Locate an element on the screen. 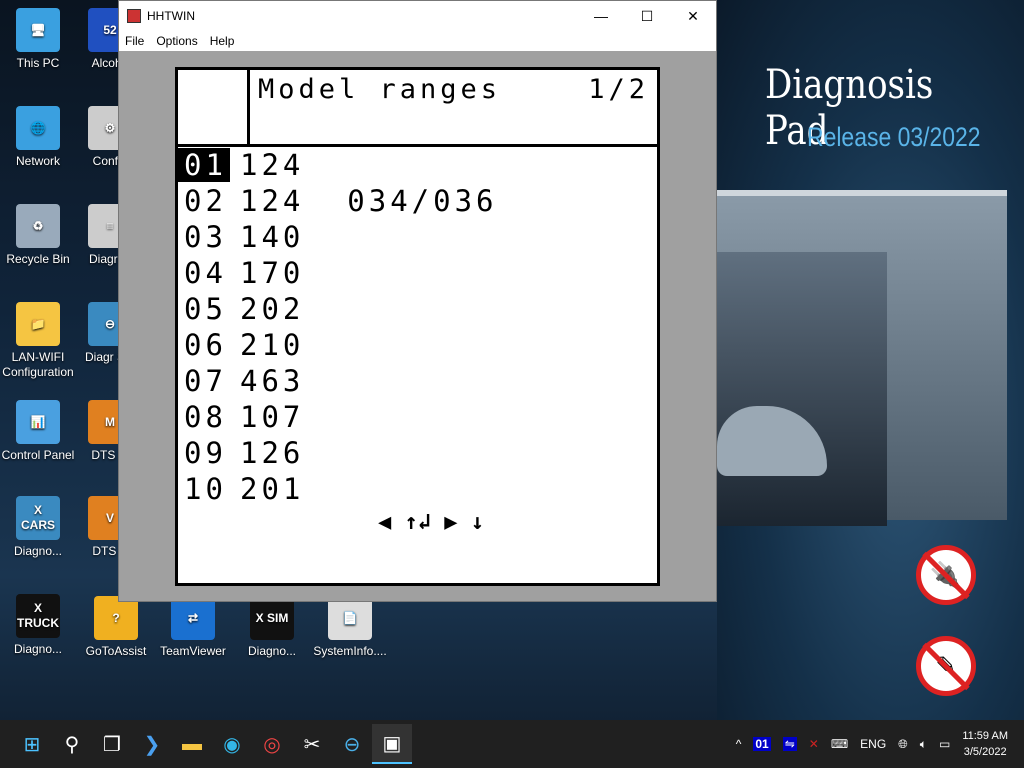 The image size is (1024, 768). row-value: 140 is located at coordinates (272, 237).